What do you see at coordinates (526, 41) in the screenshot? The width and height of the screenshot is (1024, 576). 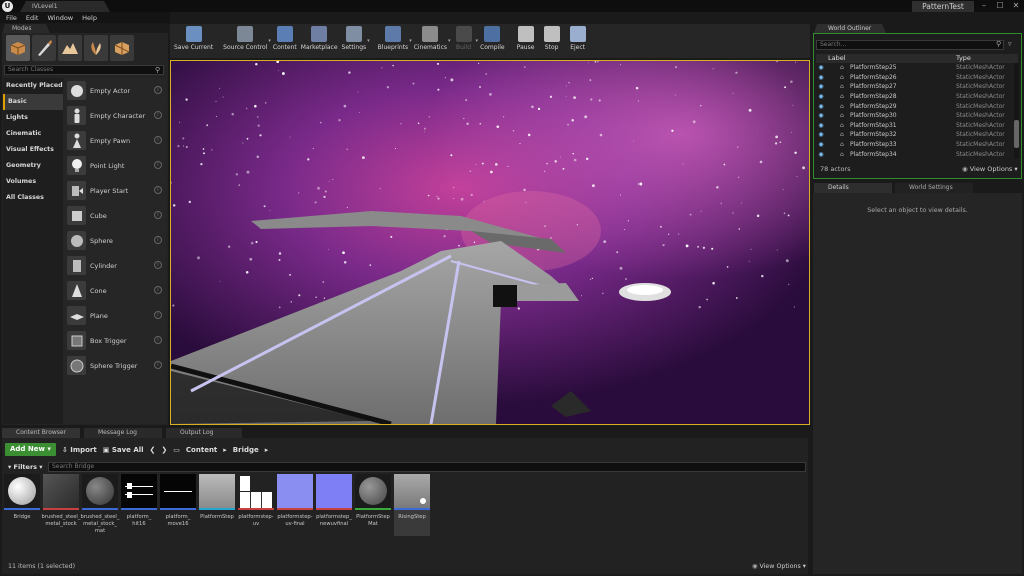 I see `pause-button: Pause` at bounding box center [526, 41].